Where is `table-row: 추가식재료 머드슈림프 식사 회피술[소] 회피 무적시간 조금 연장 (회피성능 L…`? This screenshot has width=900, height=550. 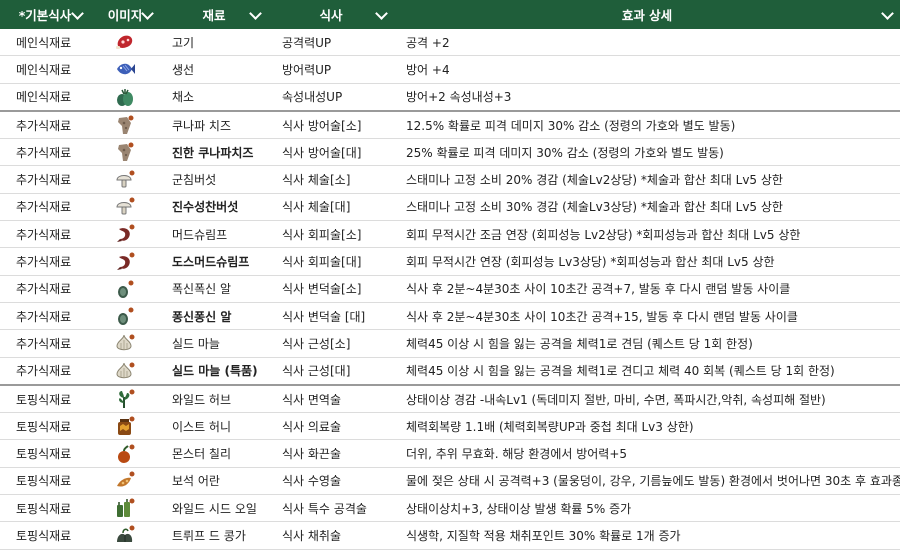
table-row: 추가식재료 머드슈림프 식사 회피술[소] 회피 무적시간 조금 연장 (회피성능 L… is located at coordinates (450, 234).